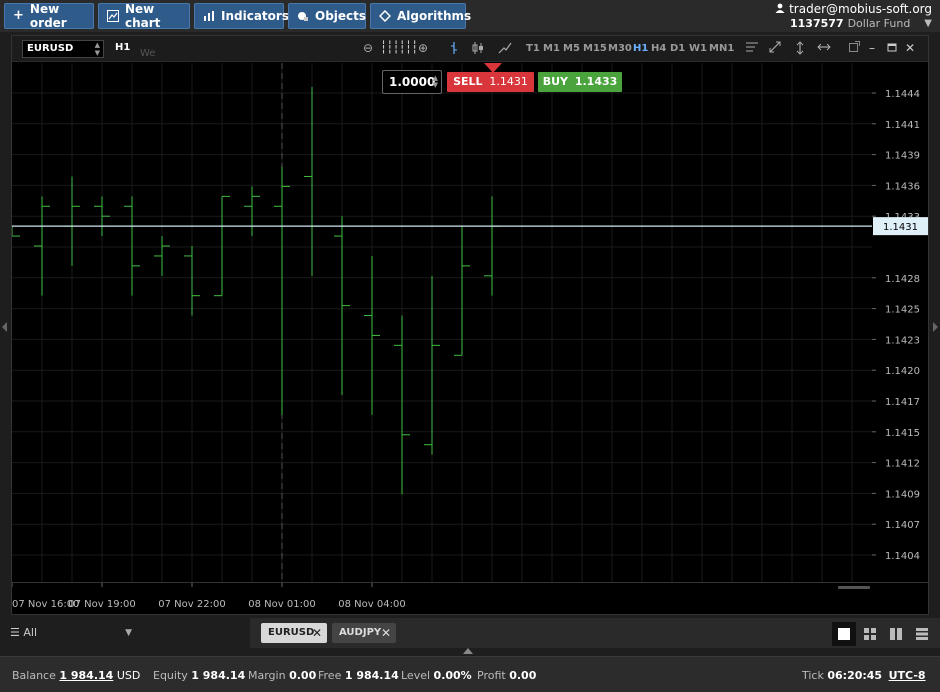  What do you see at coordinates (902, 156) in the screenshot?
I see `price-tick-label: 1.1439` at bounding box center [902, 156].